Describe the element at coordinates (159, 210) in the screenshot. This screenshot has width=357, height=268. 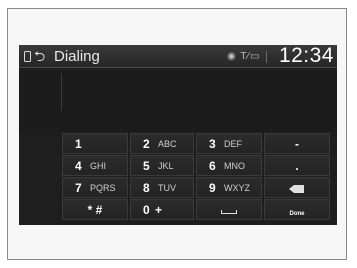
I see `key-letters: +` at that location.